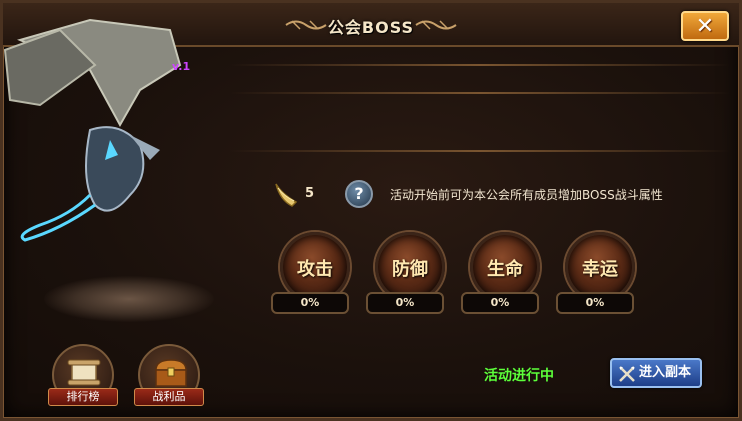 The width and height of the screenshot is (742, 421). Describe the element at coordinates (405, 303) in the screenshot. I see `stat-defense-value: 0%` at that location.